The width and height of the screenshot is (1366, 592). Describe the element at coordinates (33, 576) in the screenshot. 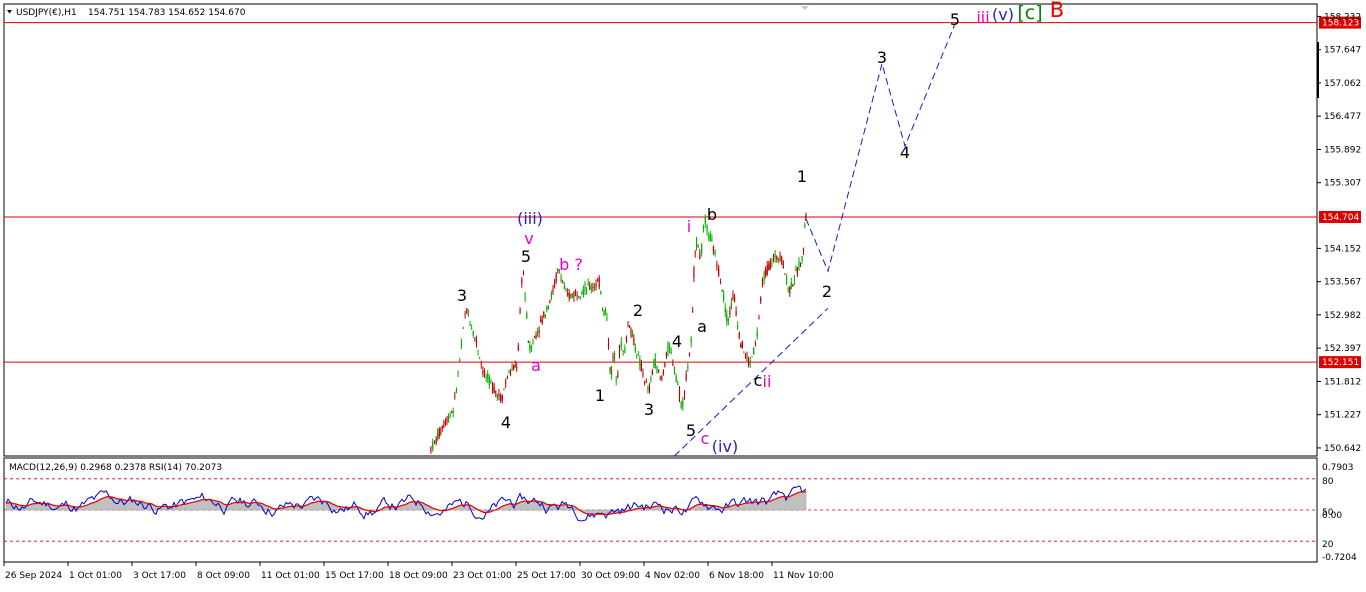

I see `time-tick-label: 26 Sep 2024` at that location.